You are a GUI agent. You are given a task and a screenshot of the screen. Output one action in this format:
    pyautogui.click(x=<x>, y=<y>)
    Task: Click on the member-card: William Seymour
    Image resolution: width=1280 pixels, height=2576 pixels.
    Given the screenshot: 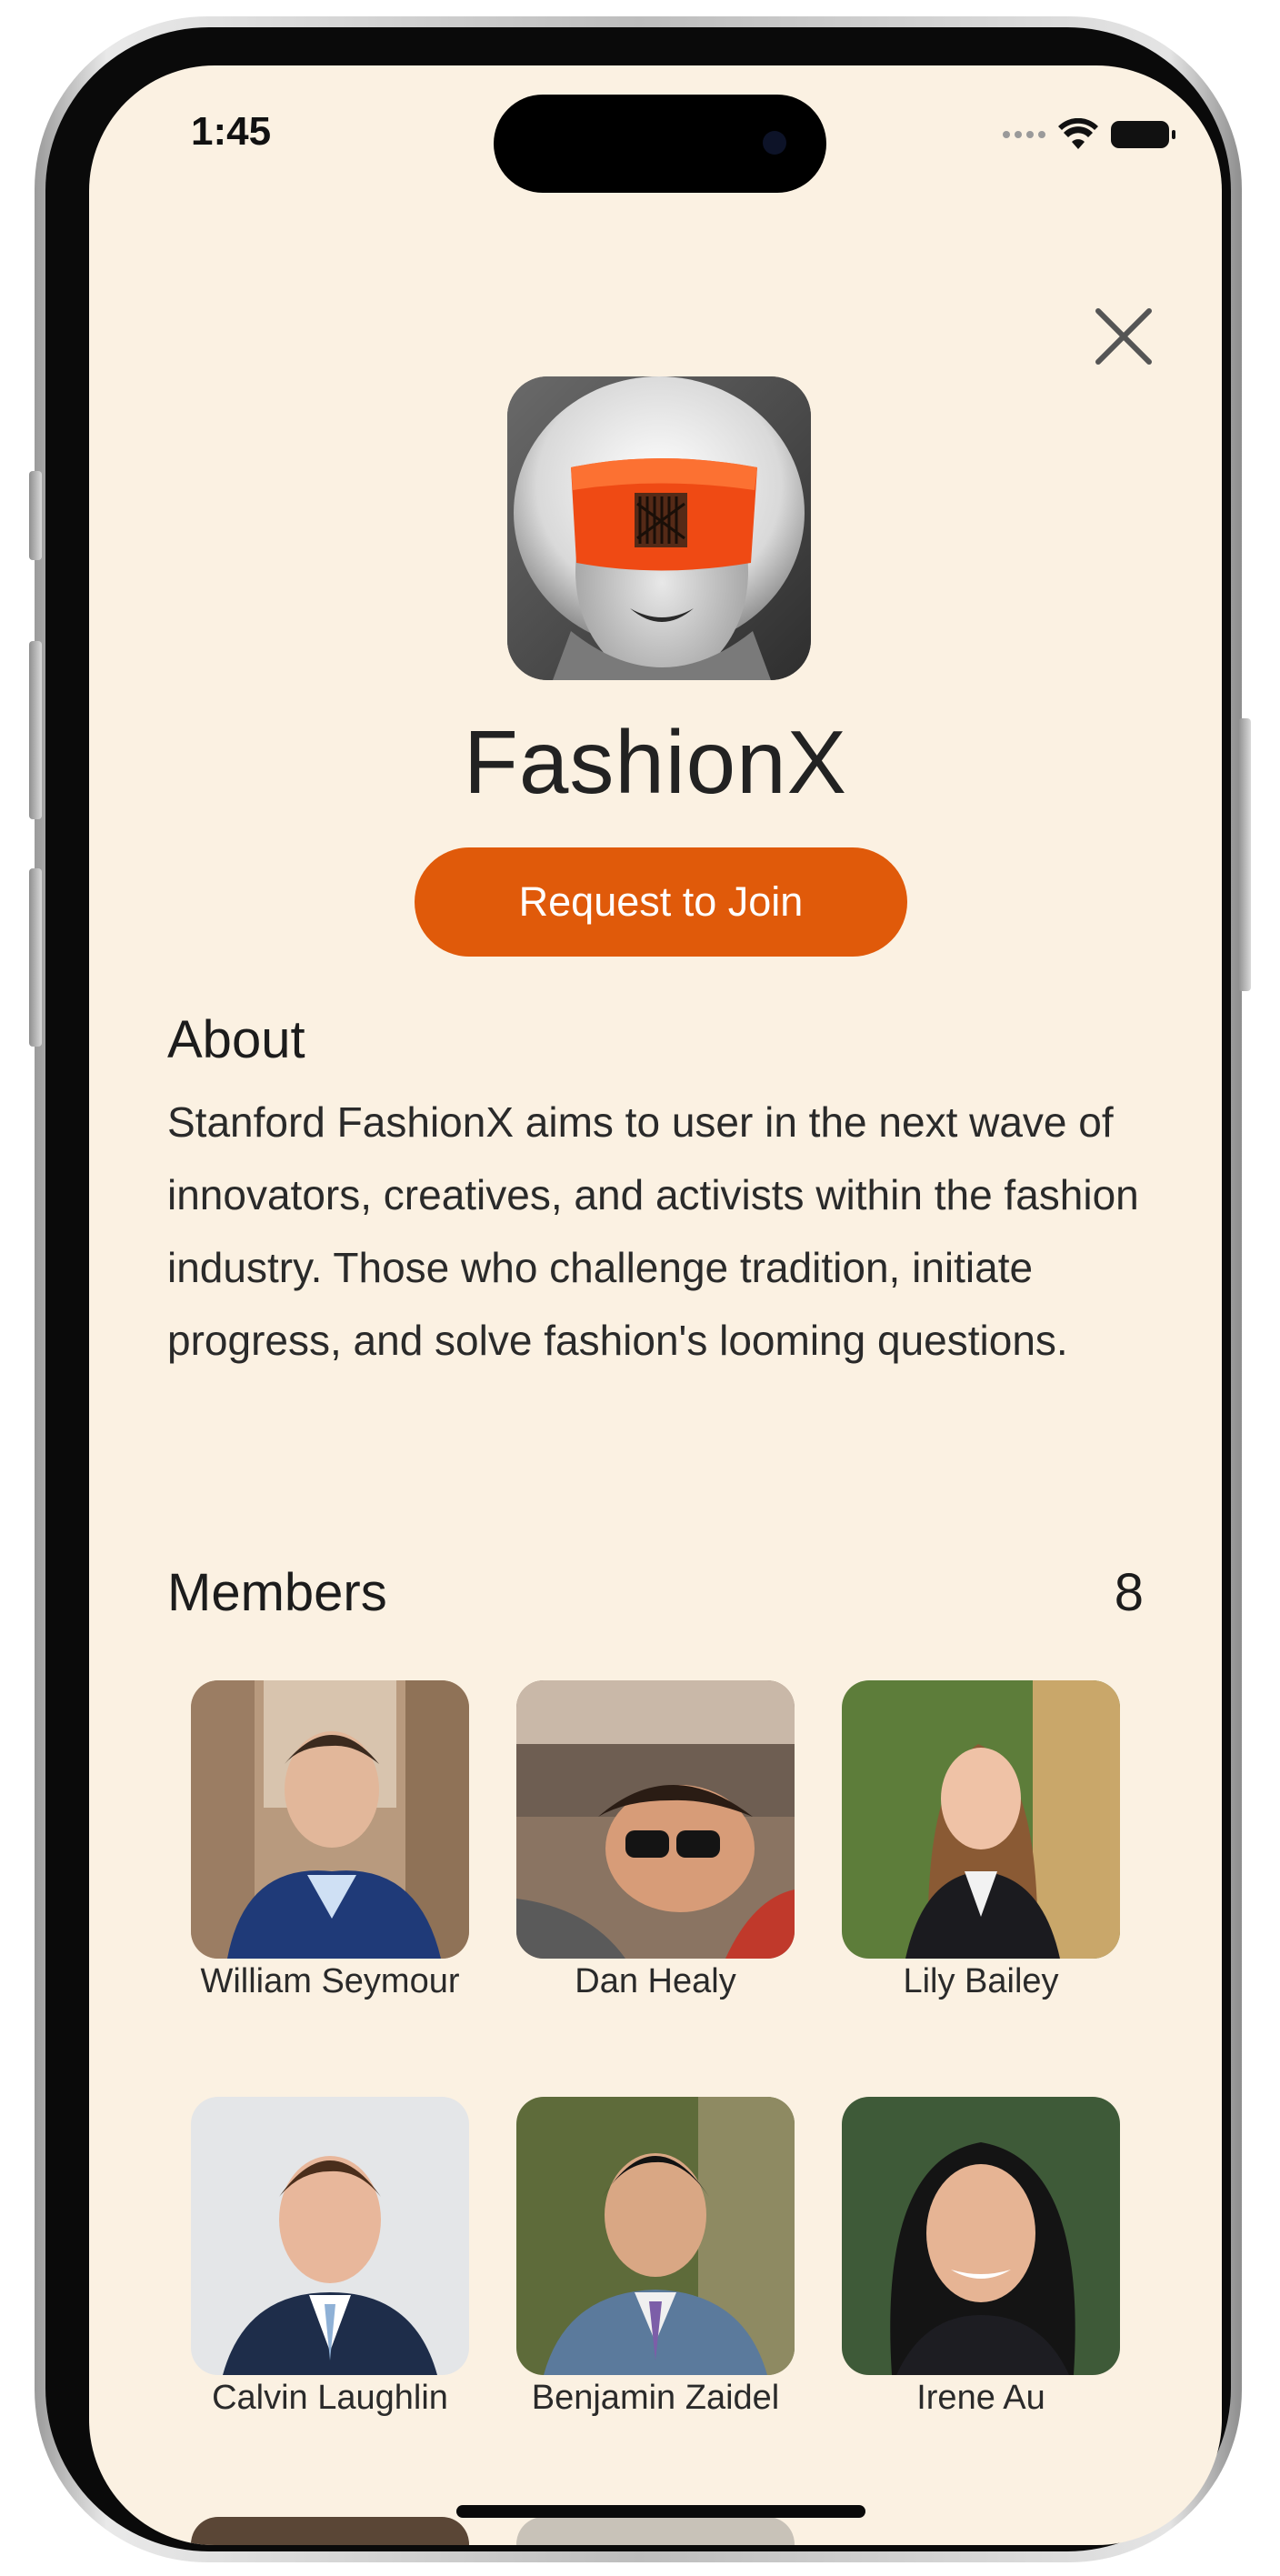 What is the action you would take?
    pyautogui.click(x=330, y=1841)
    